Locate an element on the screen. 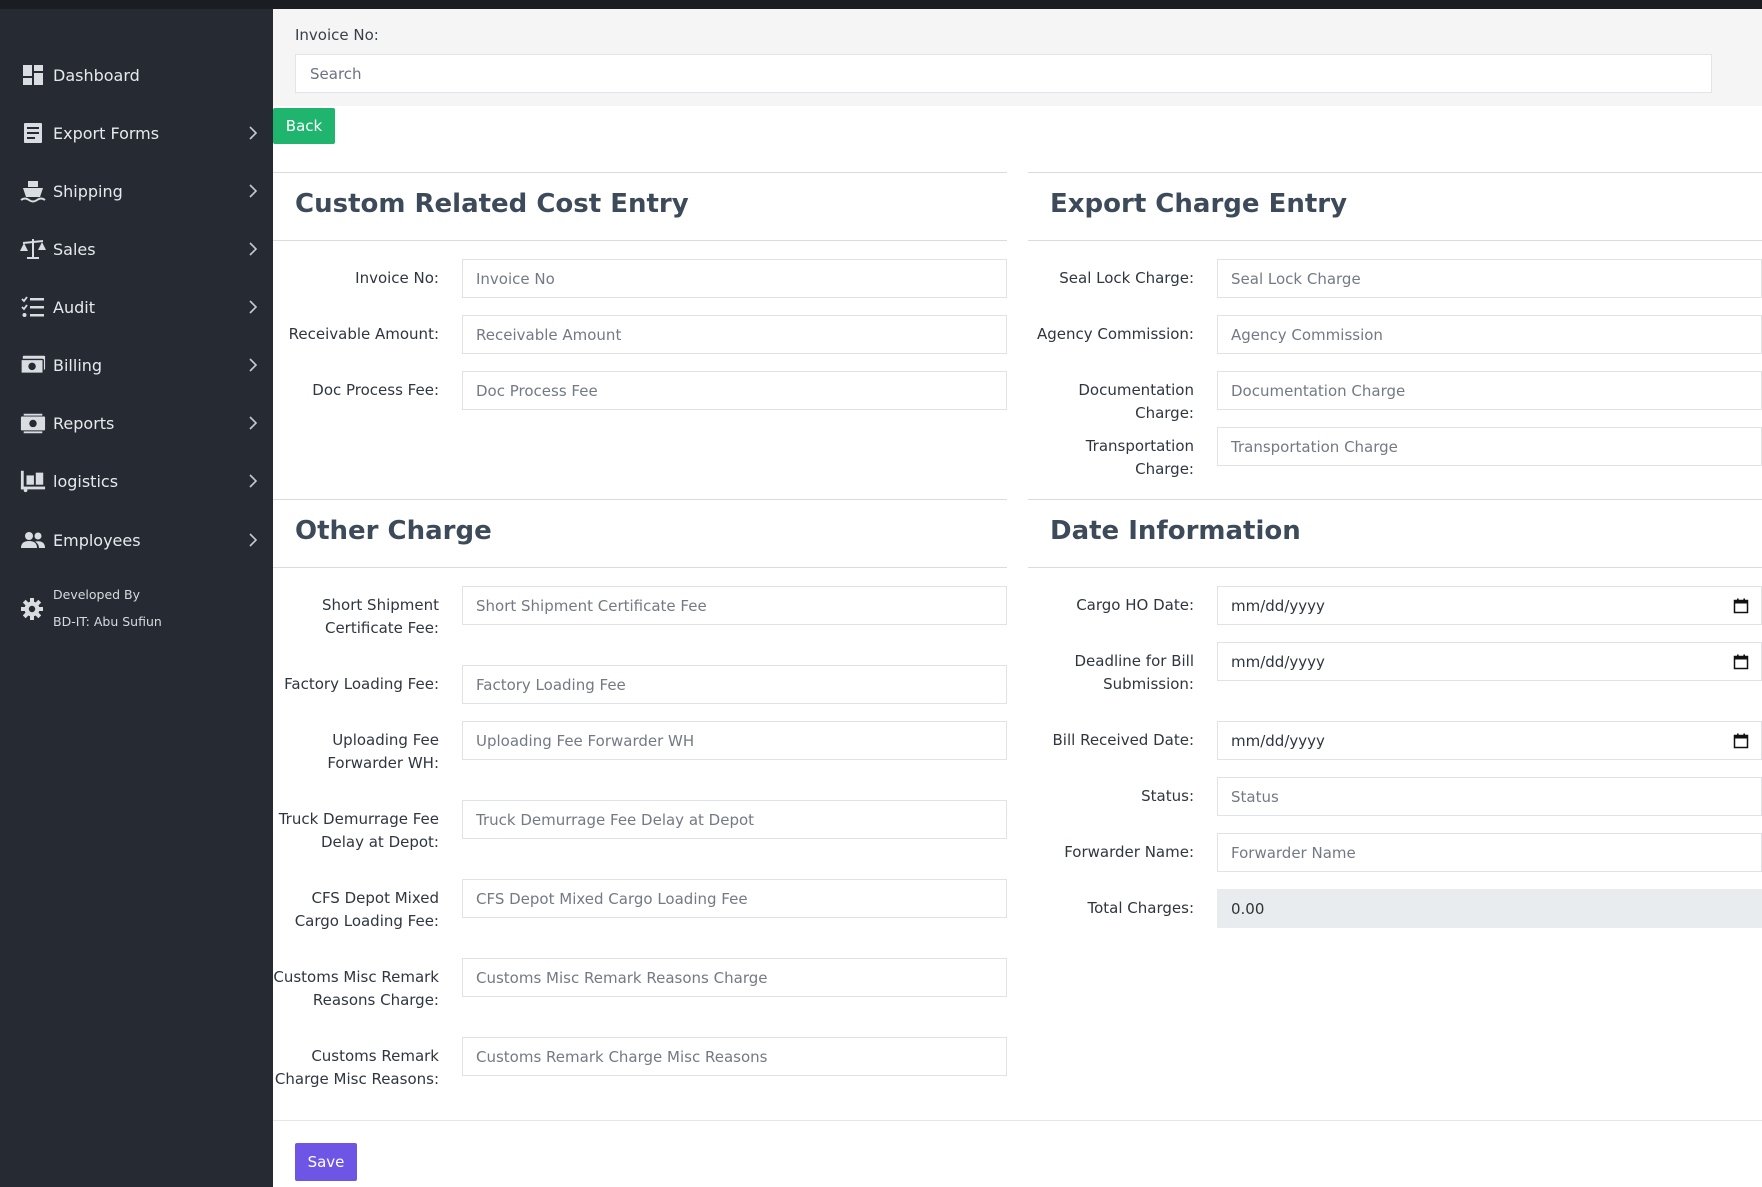 The height and width of the screenshot is (1187, 1762). sidebar-item-label: Reports is located at coordinates (84, 423).